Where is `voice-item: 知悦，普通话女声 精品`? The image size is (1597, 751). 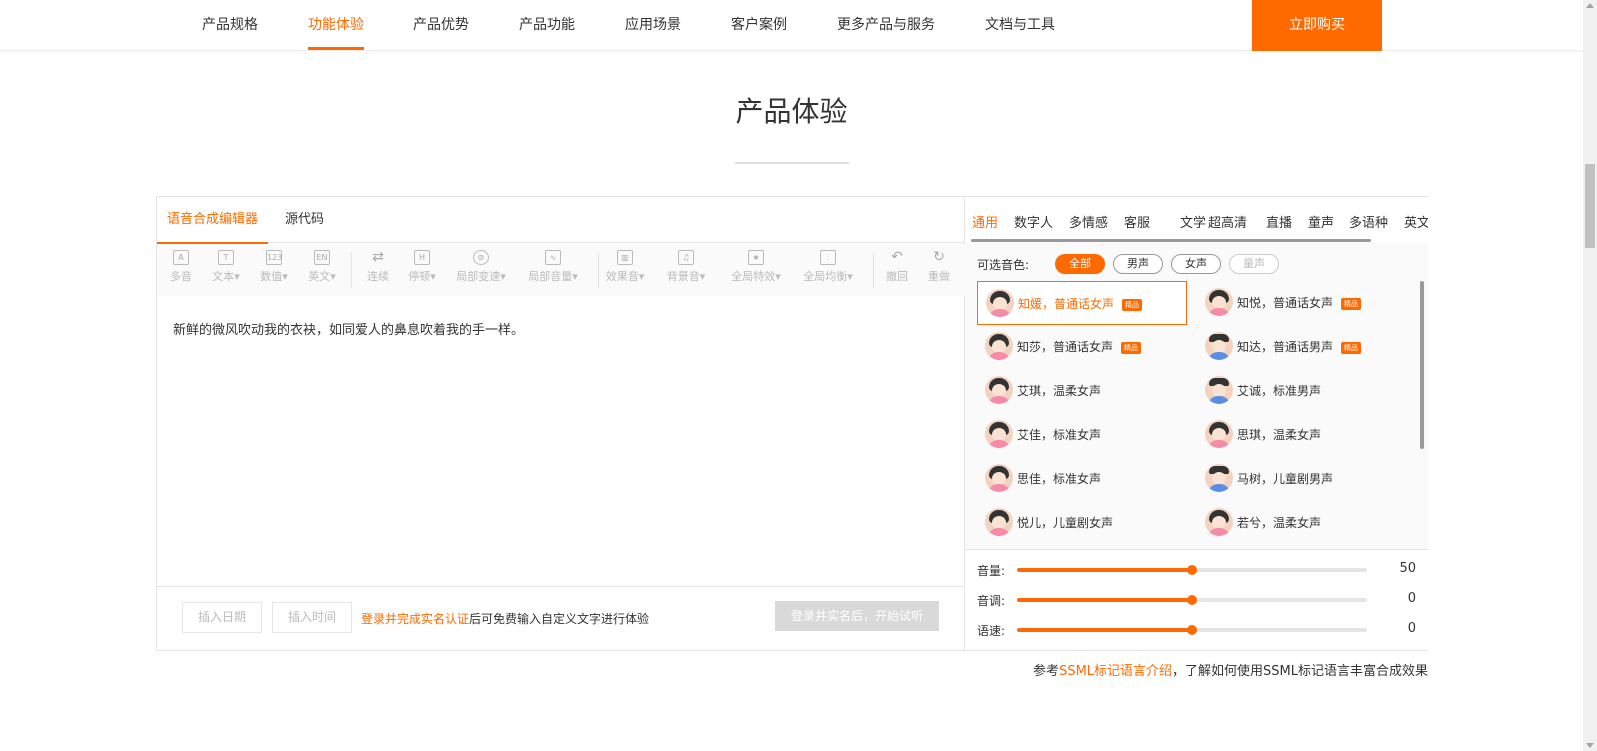
voice-item: 知悦，普通话女声 精品 is located at coordinates (1302, 303).